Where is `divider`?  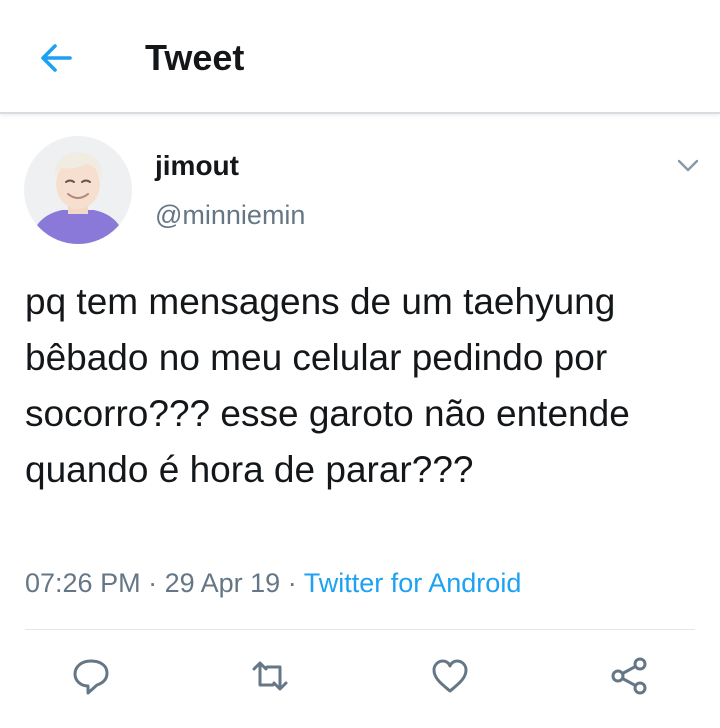
divider is located at coordinates (360, 629).